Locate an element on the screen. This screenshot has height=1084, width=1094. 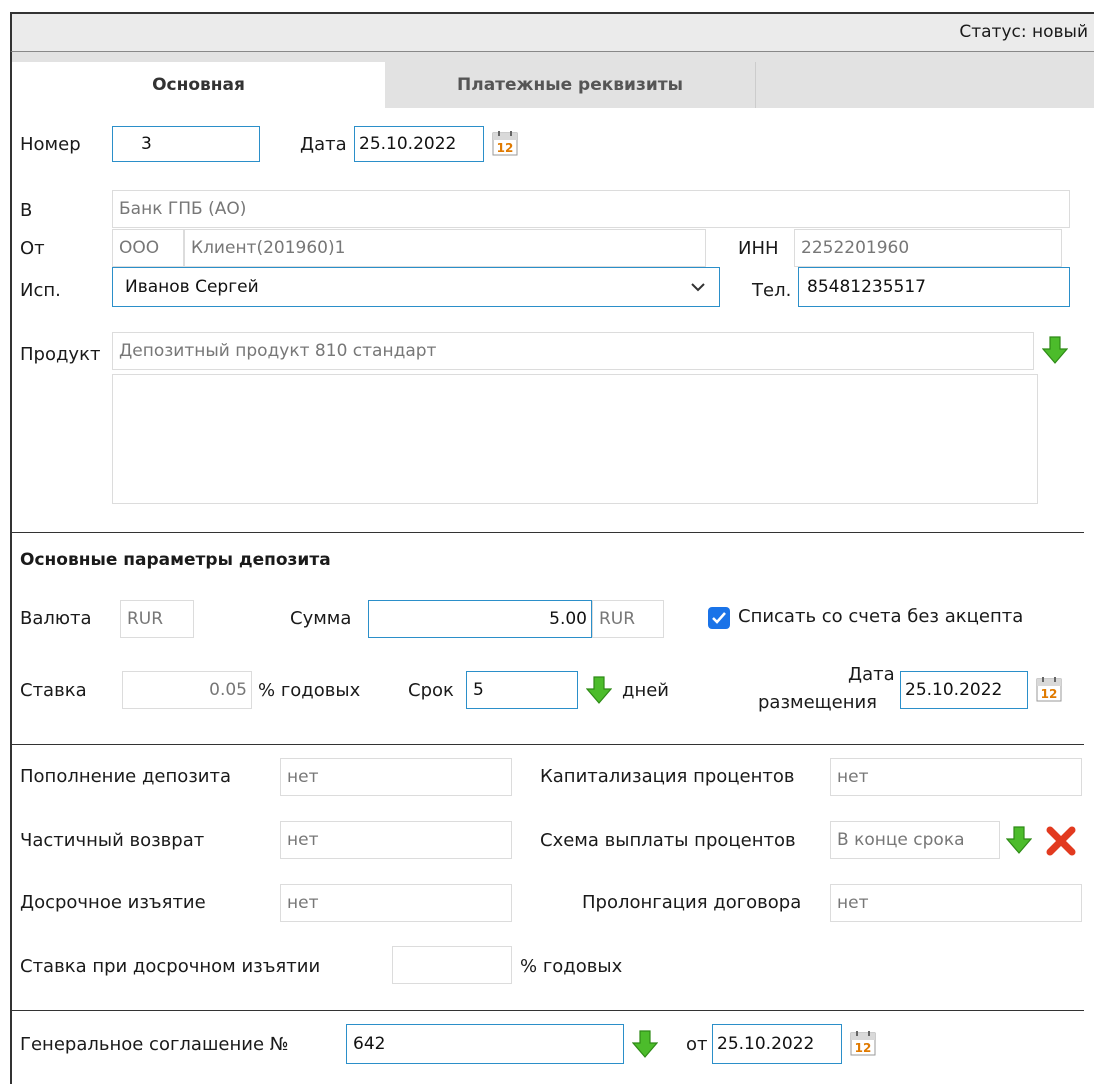
phone-field: 85481235517 is located at coordinates (934, 287).